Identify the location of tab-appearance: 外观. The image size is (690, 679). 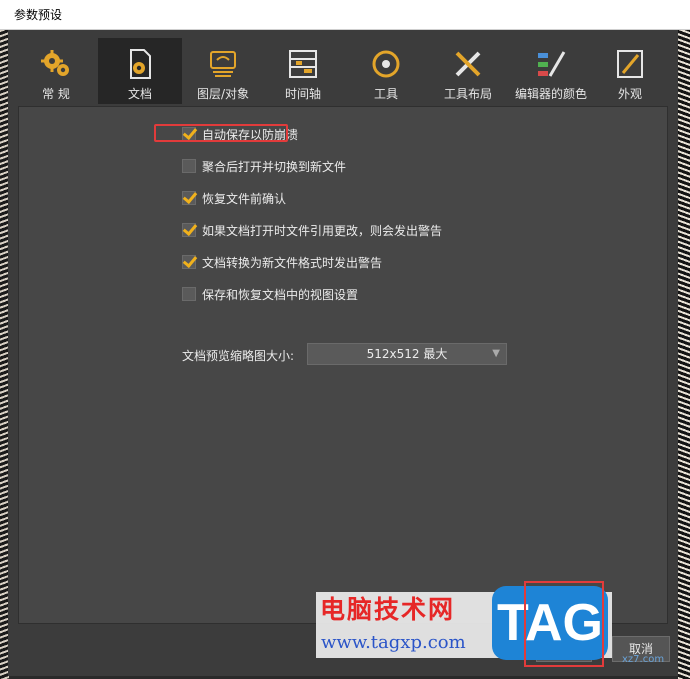
(630, 71).